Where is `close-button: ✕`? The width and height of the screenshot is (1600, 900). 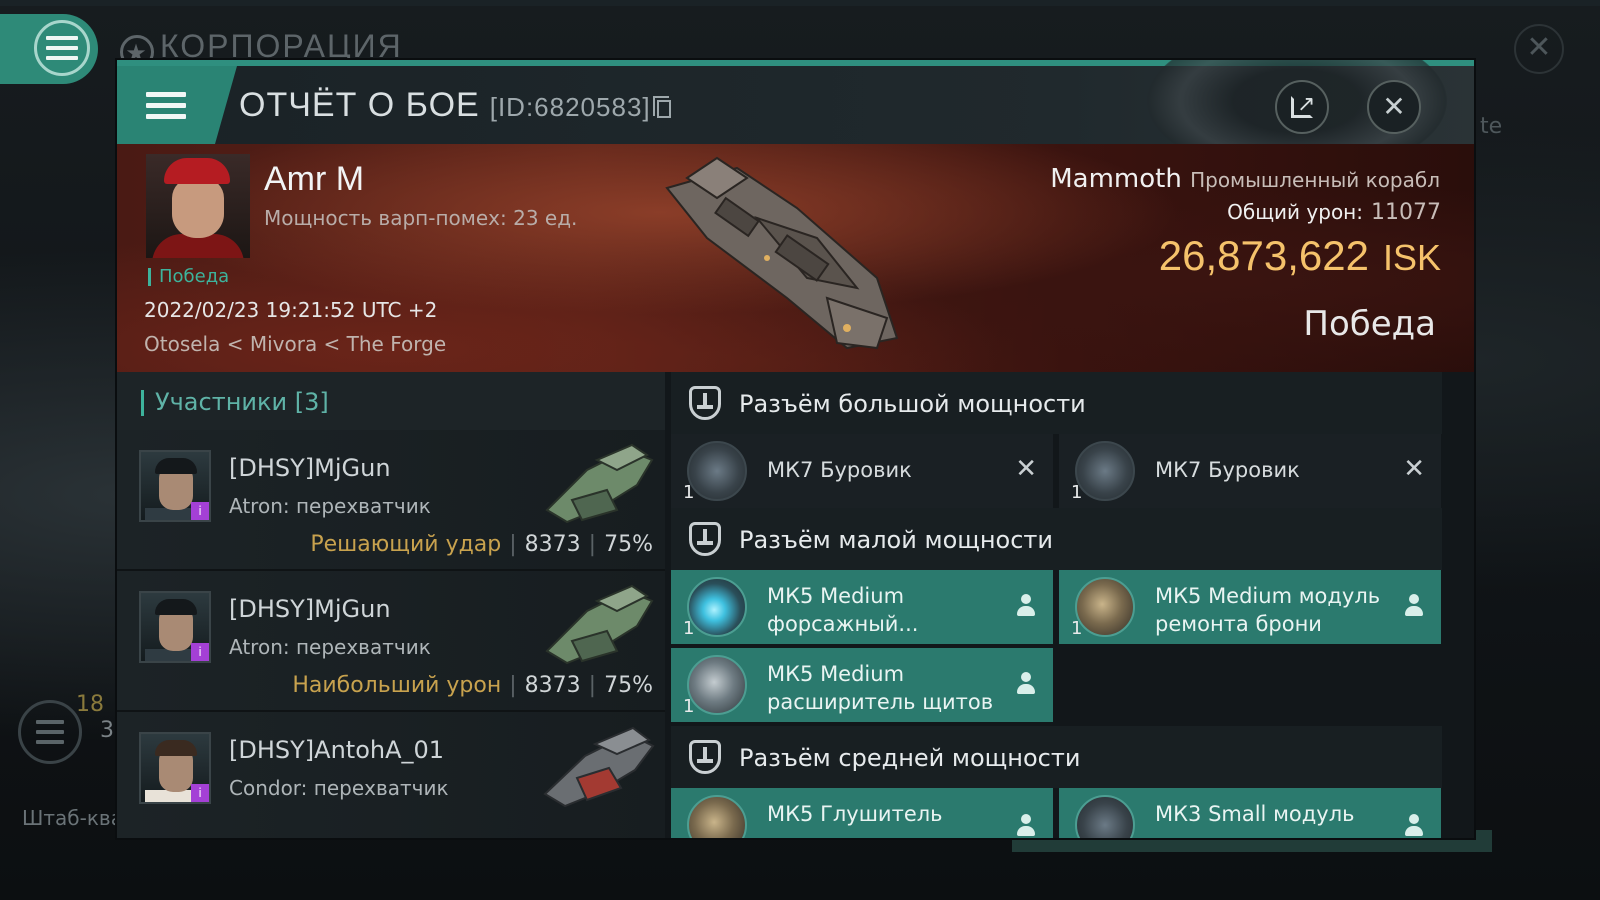 close-button: ✕ is located at coordinates (1394, 107).